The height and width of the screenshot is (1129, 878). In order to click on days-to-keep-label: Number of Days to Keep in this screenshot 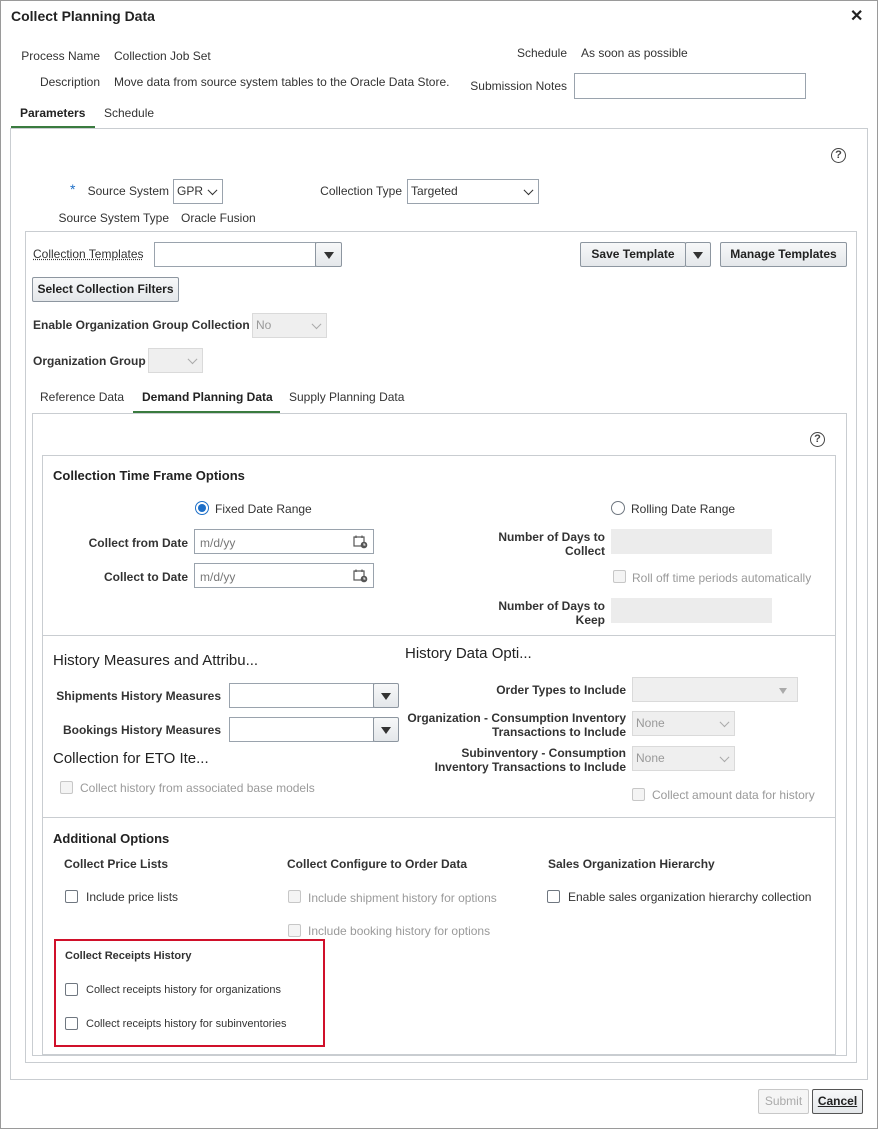, I will do `click(528, 613)`.